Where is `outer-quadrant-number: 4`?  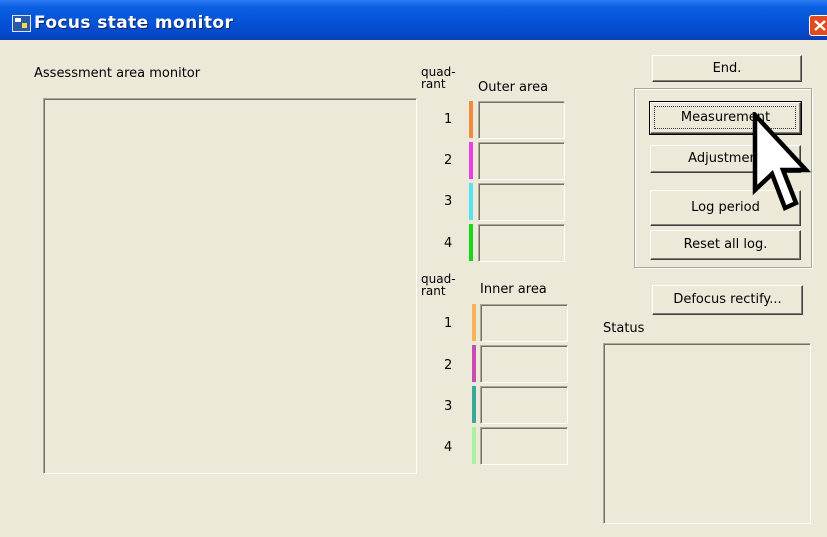
outer-quadrant-number: 4 is located at coordinates (448, 243).